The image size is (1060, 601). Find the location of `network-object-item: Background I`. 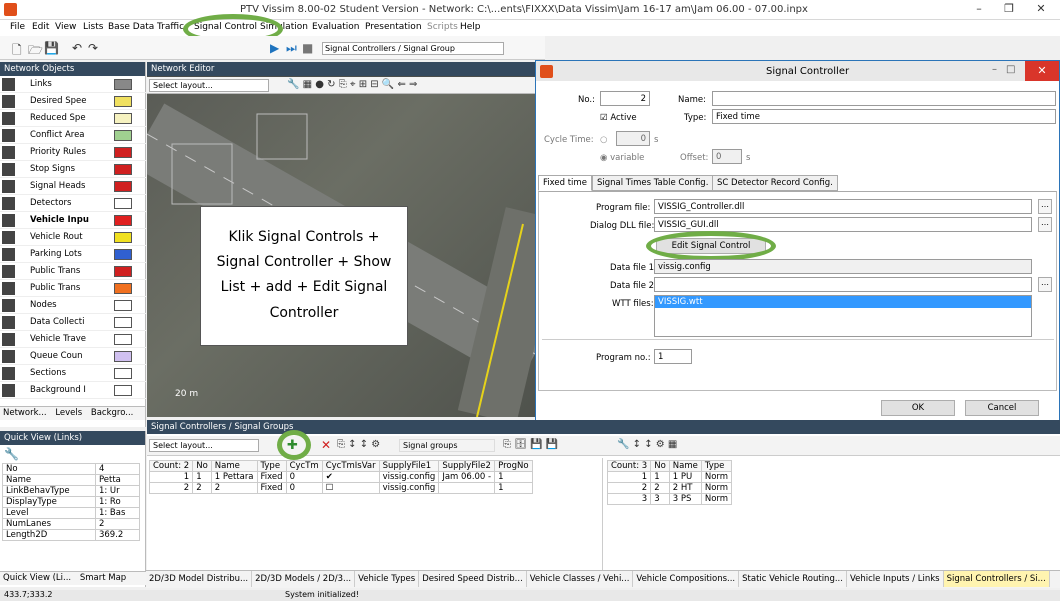

network-object-item: Background I is located at coordinates (73, 390).